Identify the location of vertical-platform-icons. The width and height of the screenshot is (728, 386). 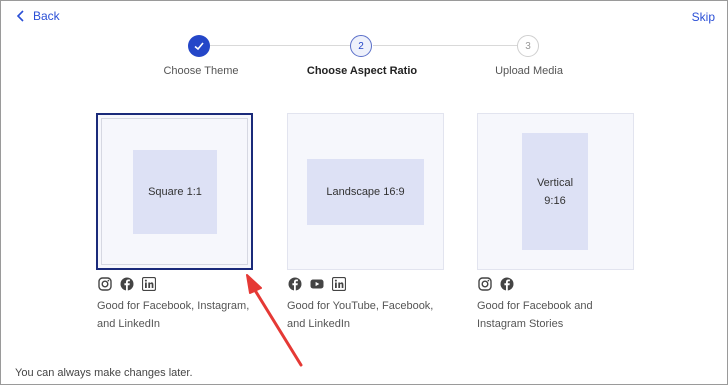
(496, 284).